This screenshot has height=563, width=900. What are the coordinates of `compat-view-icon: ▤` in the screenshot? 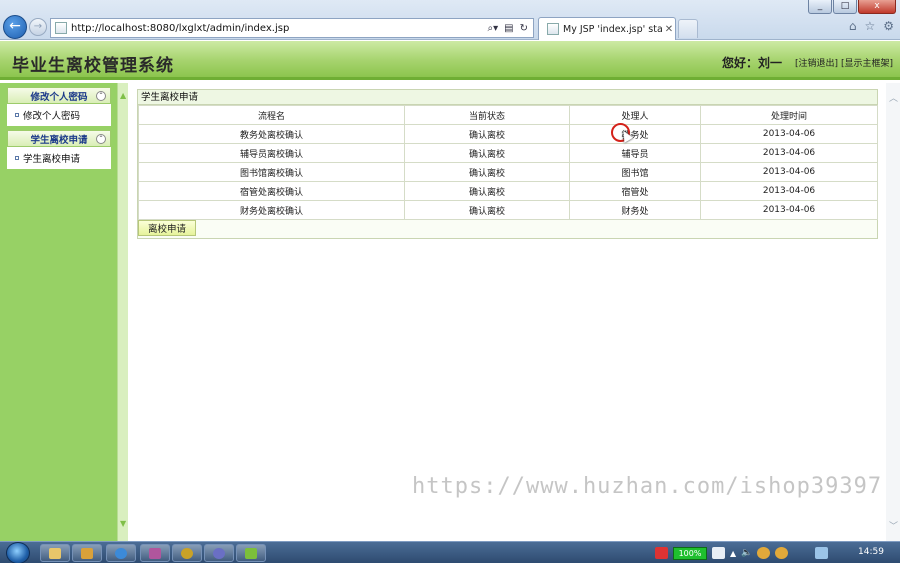 It's located at (508, 28).